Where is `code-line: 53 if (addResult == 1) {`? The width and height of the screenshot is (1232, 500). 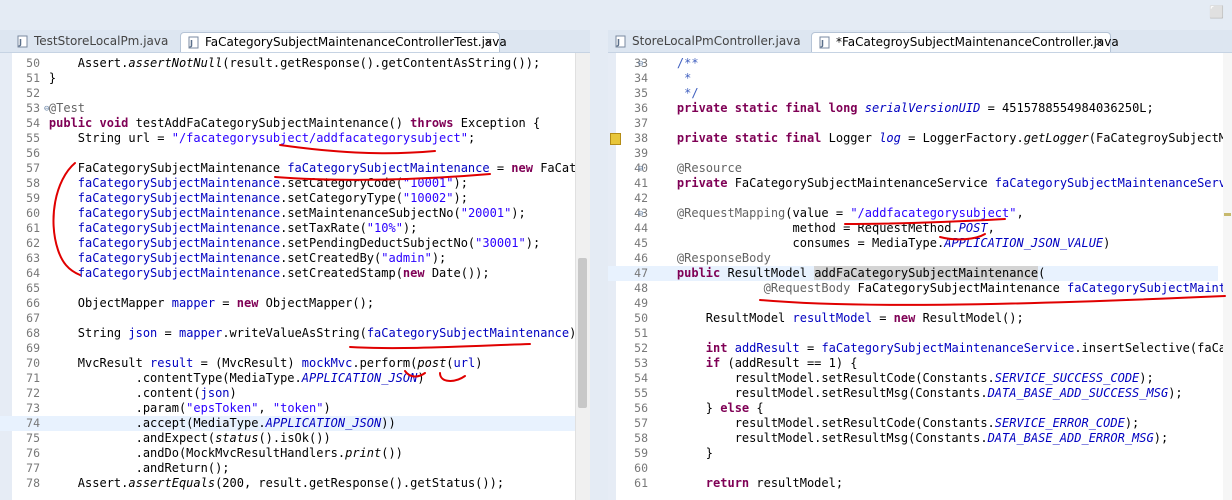 code-line: 53 if (addResult == 1) { is located at coordinates (913, 363).